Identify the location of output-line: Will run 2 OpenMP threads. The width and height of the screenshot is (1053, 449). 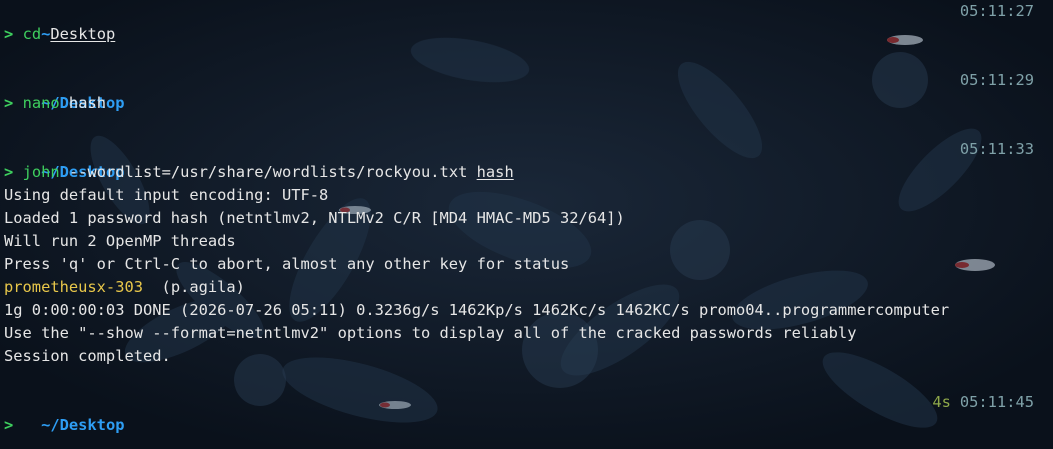
(120, 241).